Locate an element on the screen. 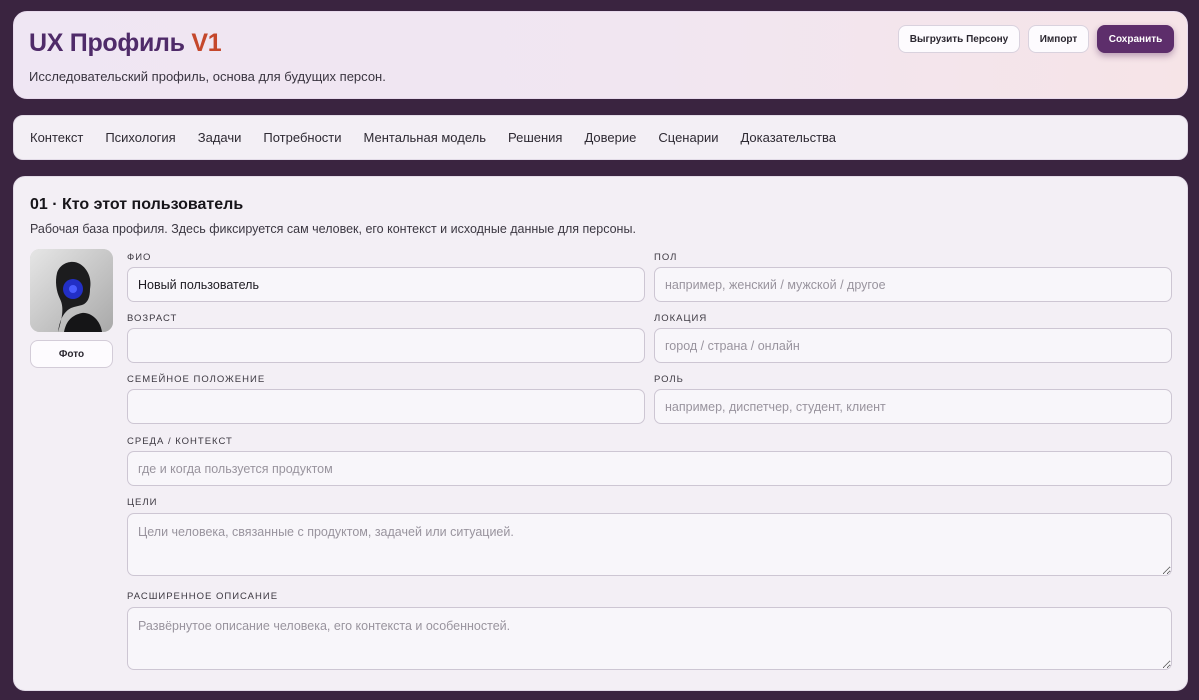 This screenshot has width=1199, height=700. family-status-label: СЕМЕЙНОЕ ПОЛОЖЕНИЕ is located at coordinates (196, 379).